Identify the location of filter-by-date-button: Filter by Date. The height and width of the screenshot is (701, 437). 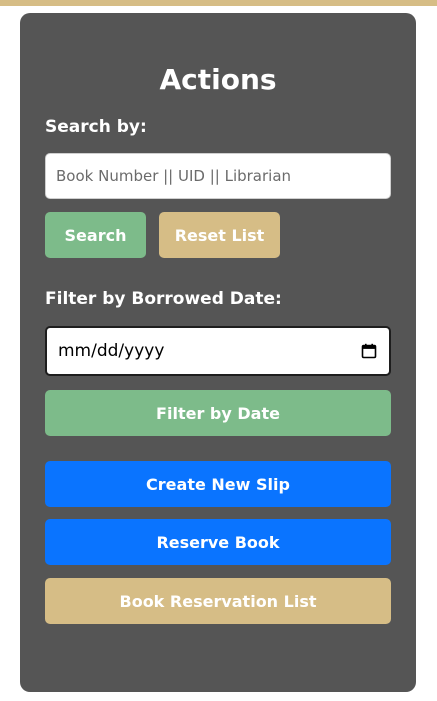
(218, 413).